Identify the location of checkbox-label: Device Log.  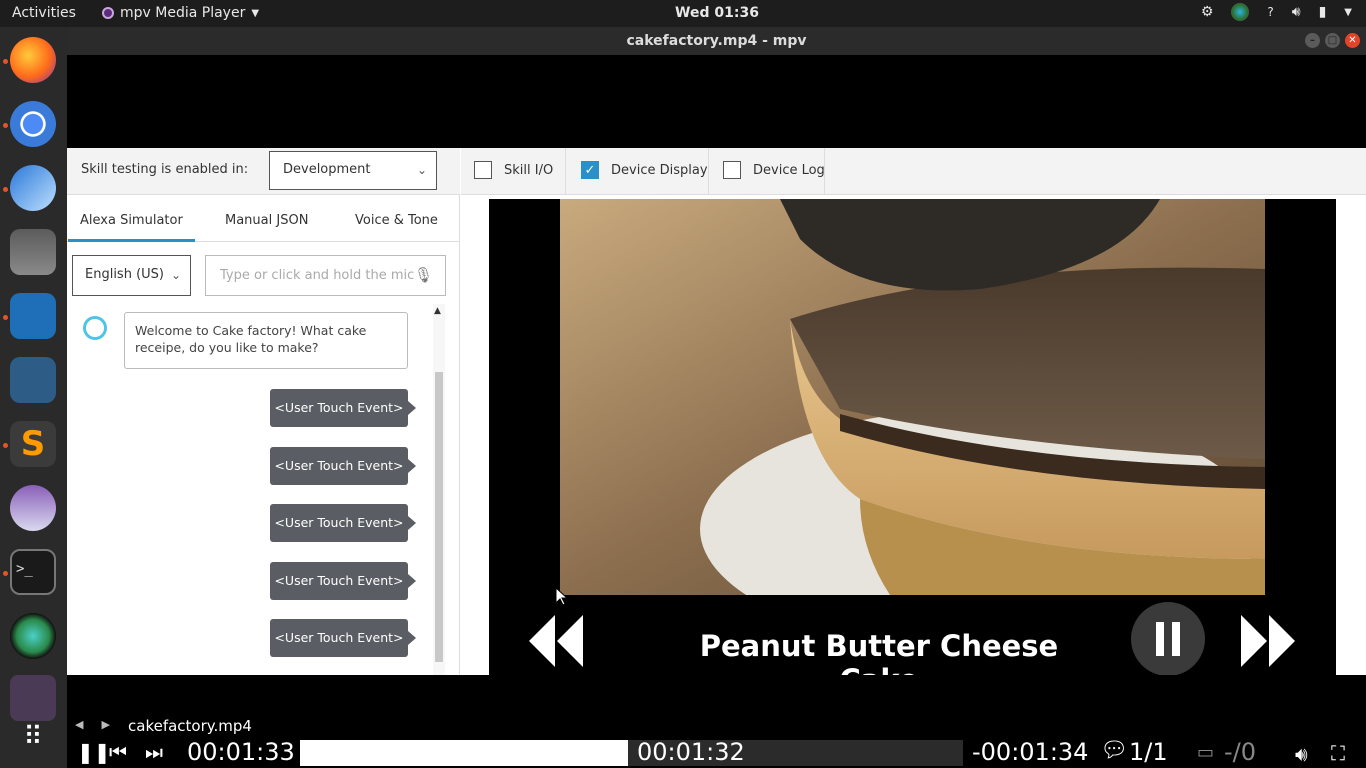
(789, 170).